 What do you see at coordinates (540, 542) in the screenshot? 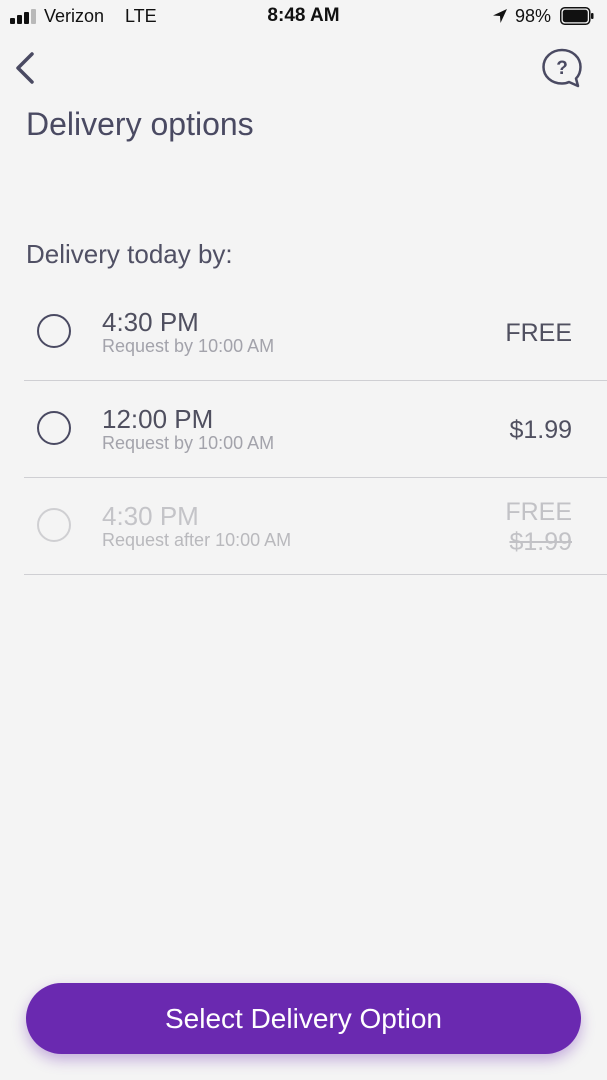
I see `option-original-price: $1.99` at bounding box center [540, 542].